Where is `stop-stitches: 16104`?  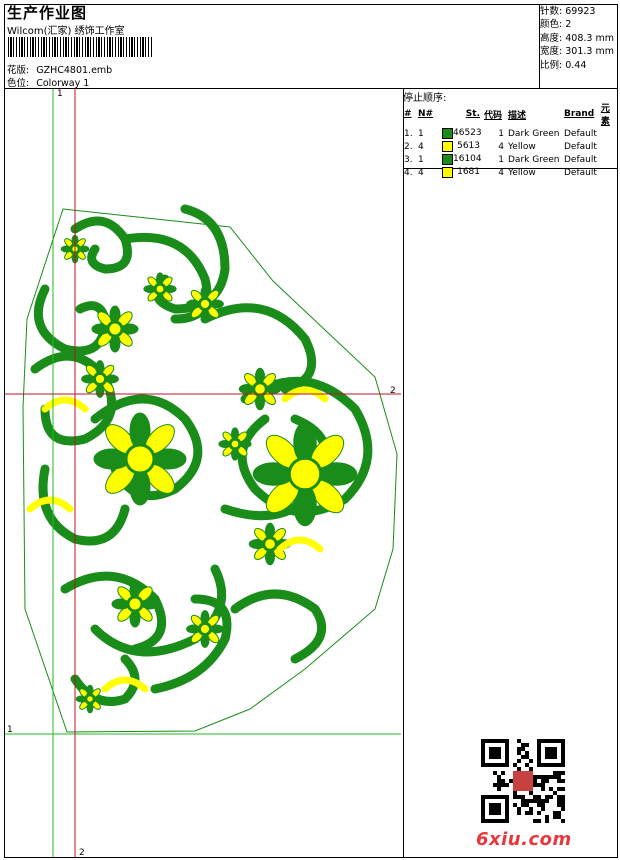 stop-stitches: 16104 is located at coordinates (461, 159).